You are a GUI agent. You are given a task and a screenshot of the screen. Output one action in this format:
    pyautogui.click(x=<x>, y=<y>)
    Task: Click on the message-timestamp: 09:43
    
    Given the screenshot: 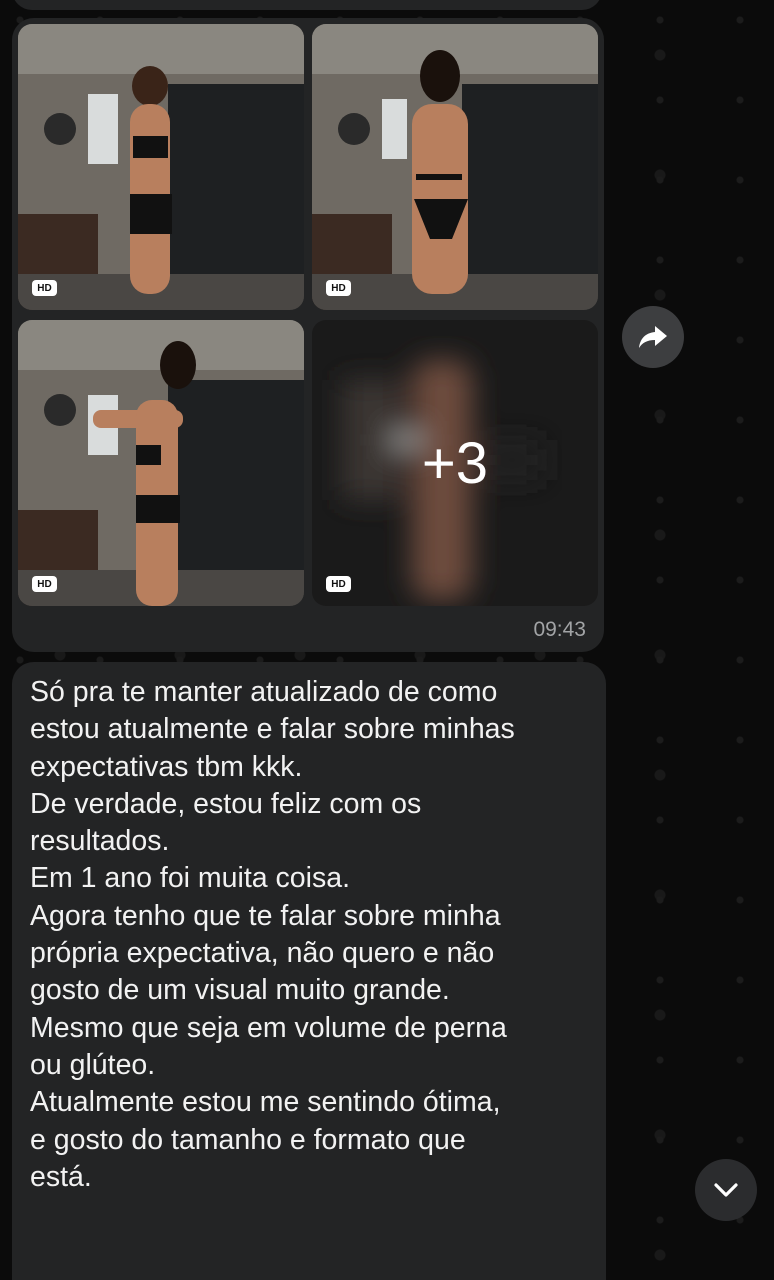 What is the action you would take?
    pyautogui.click(x=559, y=629)
    